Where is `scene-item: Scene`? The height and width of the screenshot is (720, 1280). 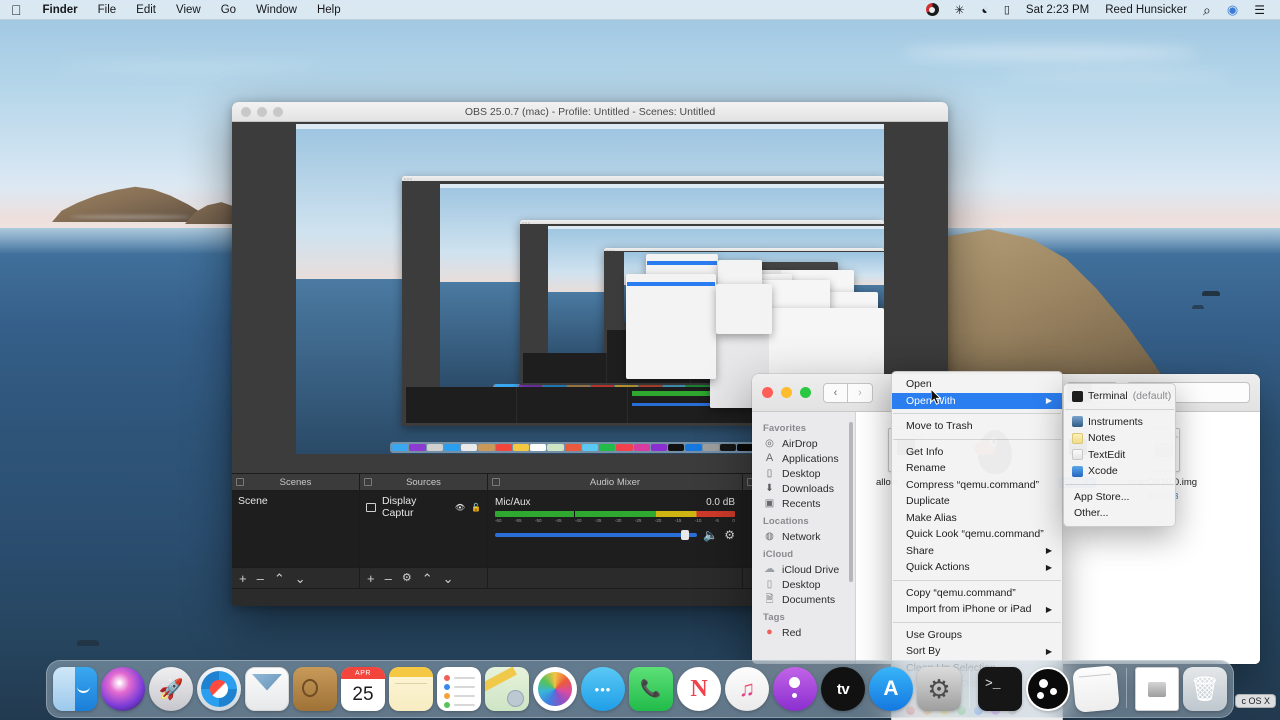
scene-item: Scene is located at coordinates (295, 501).